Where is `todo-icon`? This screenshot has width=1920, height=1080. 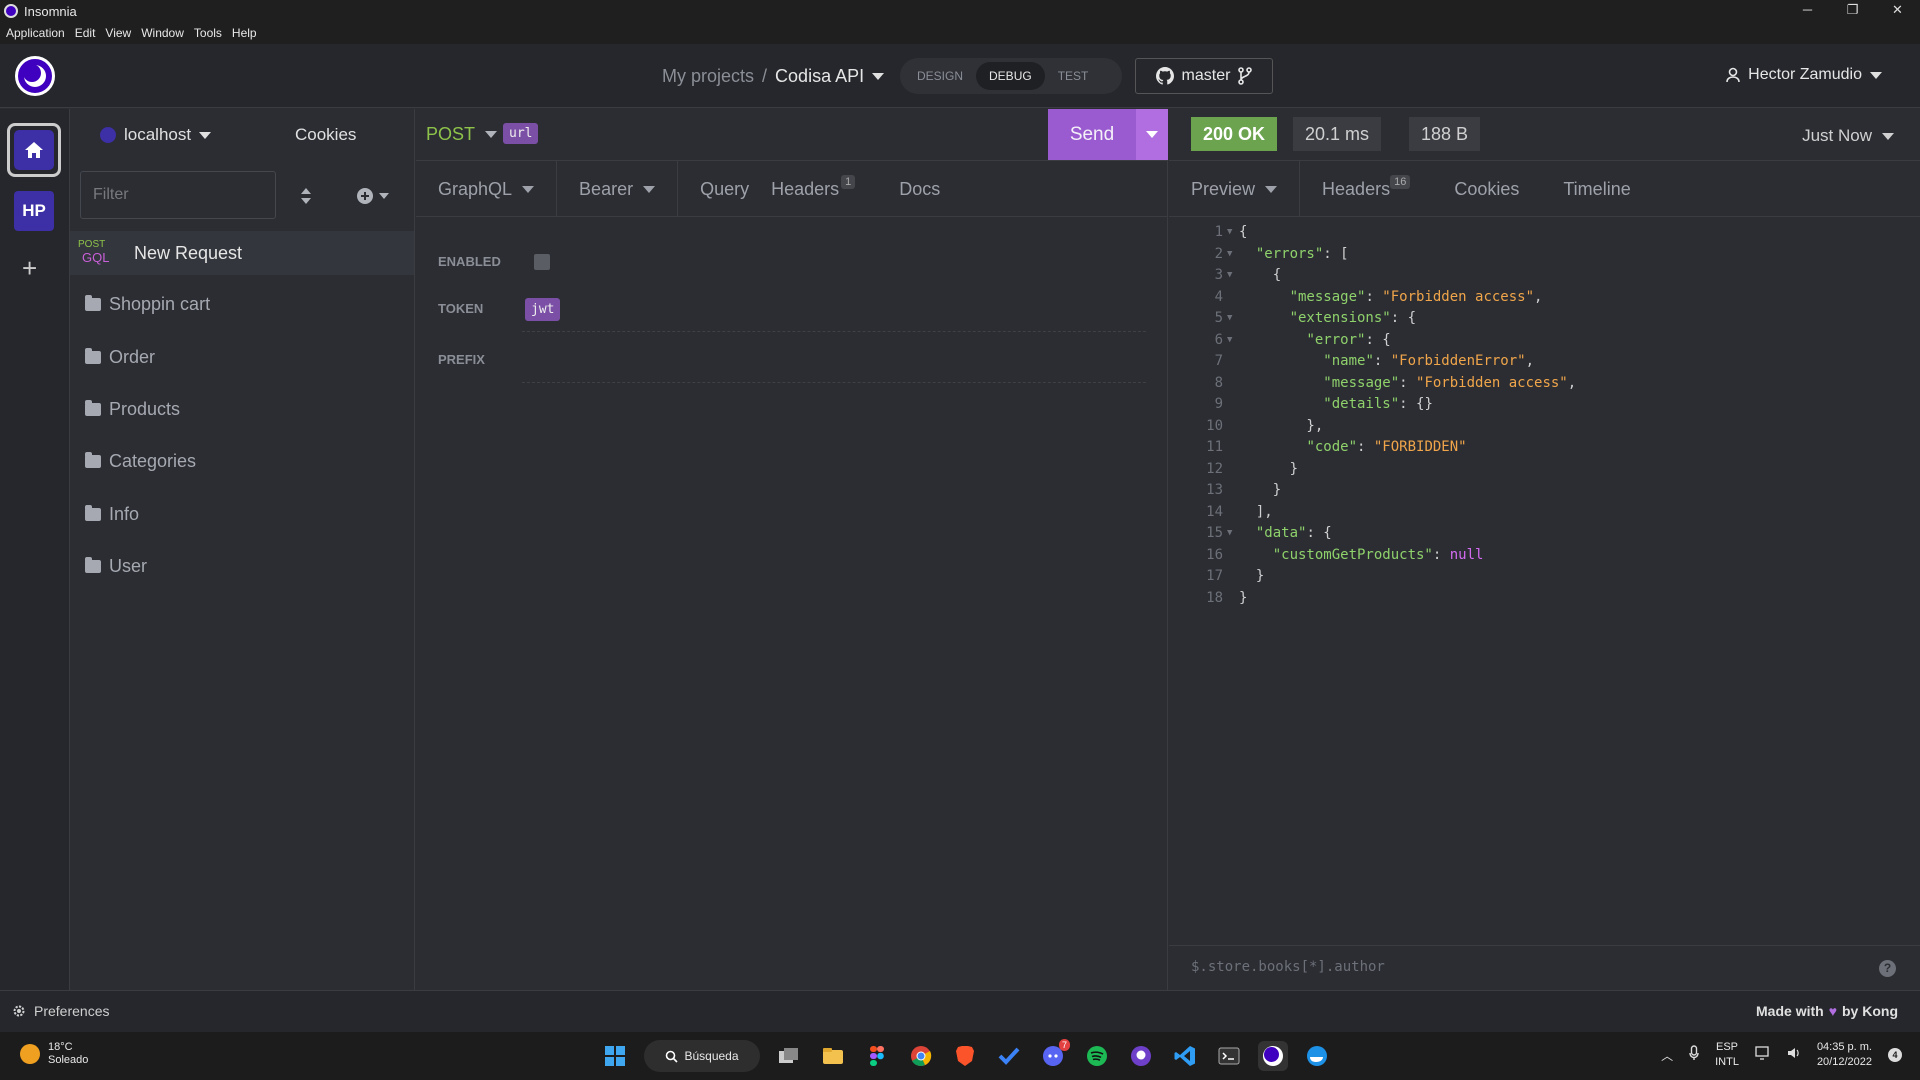 todo-icon is located at coordinates (1009, 1056).